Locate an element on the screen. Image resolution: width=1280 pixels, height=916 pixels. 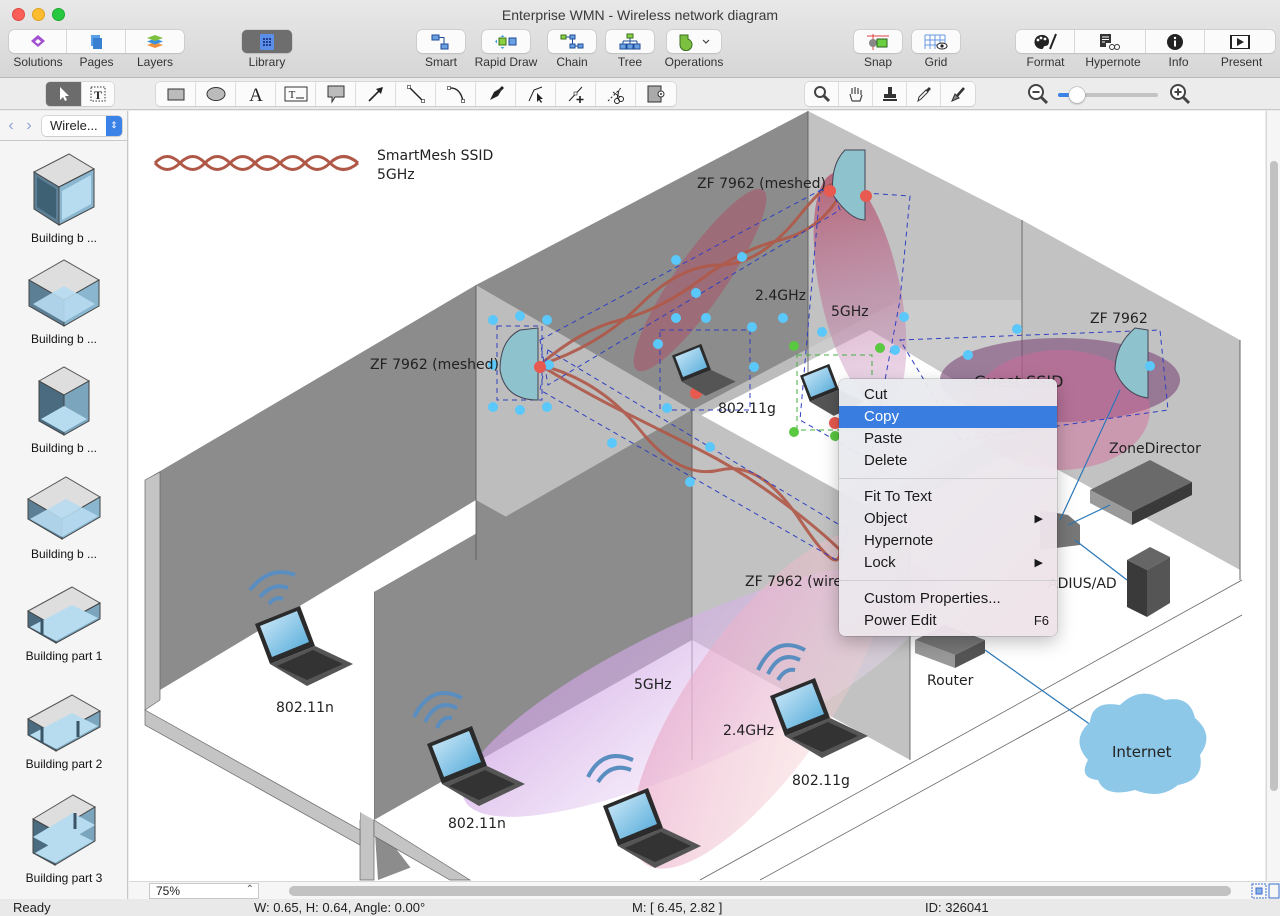
text-tool: A is located at coordinates (256, 94).